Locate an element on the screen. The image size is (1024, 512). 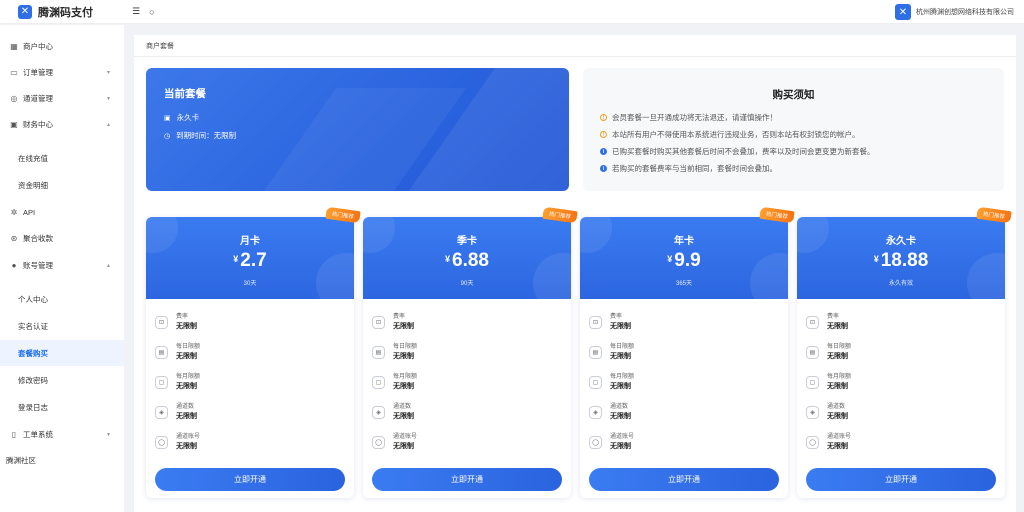
clock-icon: ◷ is located at coordinates (167, 136).